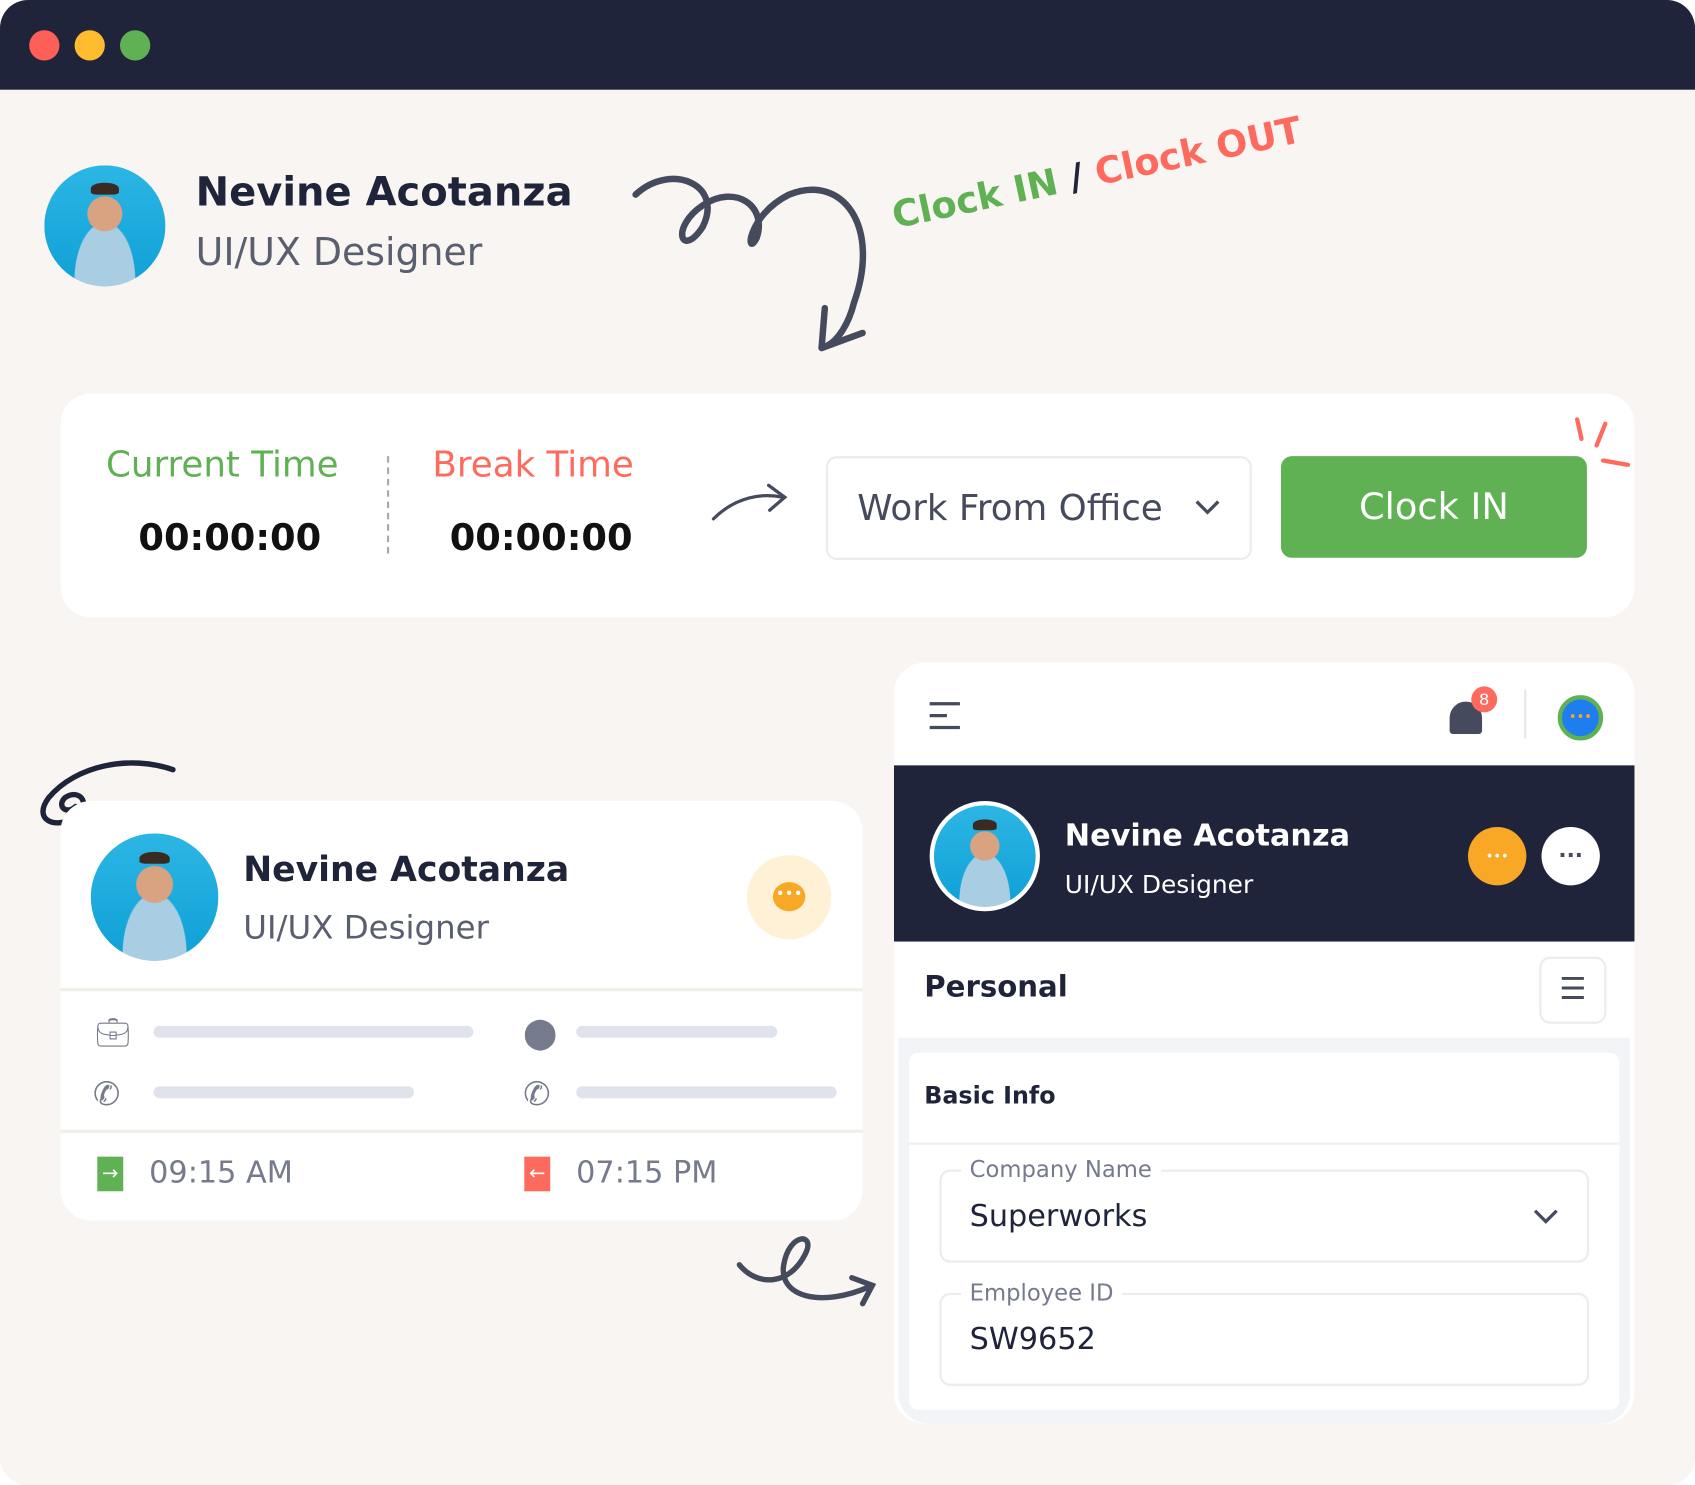 Image resolution: width=1695 pixels, height=1485 pixels. What do you see at coordinates (1207, 835) in the screenshot?
I see `banner-name: Nevine Acotanza` at bounding box center [1207, 835].